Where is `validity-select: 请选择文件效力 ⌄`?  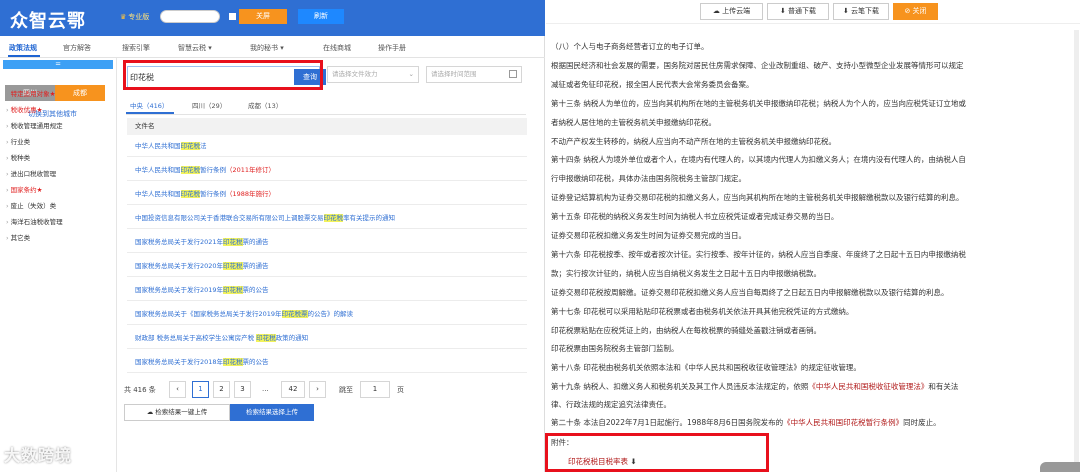
validity-select: 请选择文件效力 ⌄ is located at coordinates (373, 74).